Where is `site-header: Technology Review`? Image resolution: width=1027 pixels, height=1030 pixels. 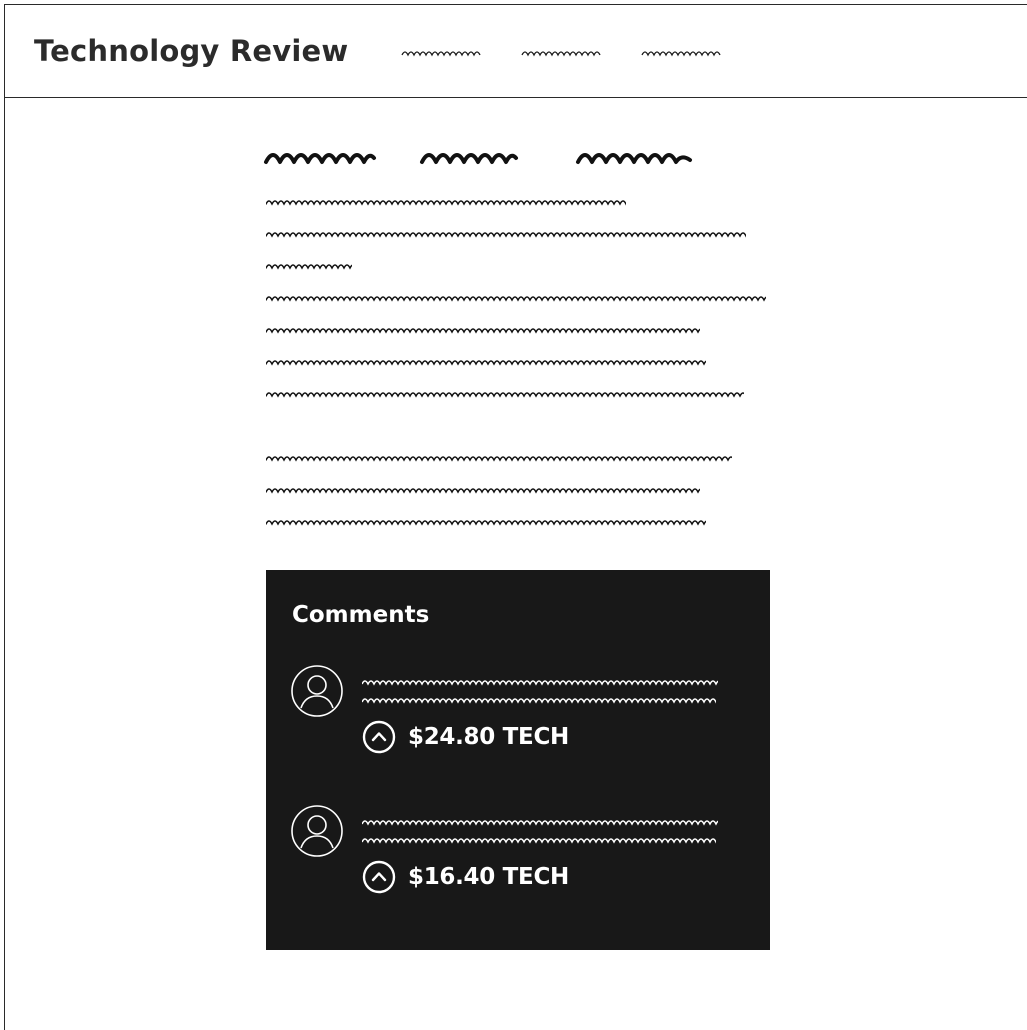
site-header: Technology Review is located at coordinates (515, 51).